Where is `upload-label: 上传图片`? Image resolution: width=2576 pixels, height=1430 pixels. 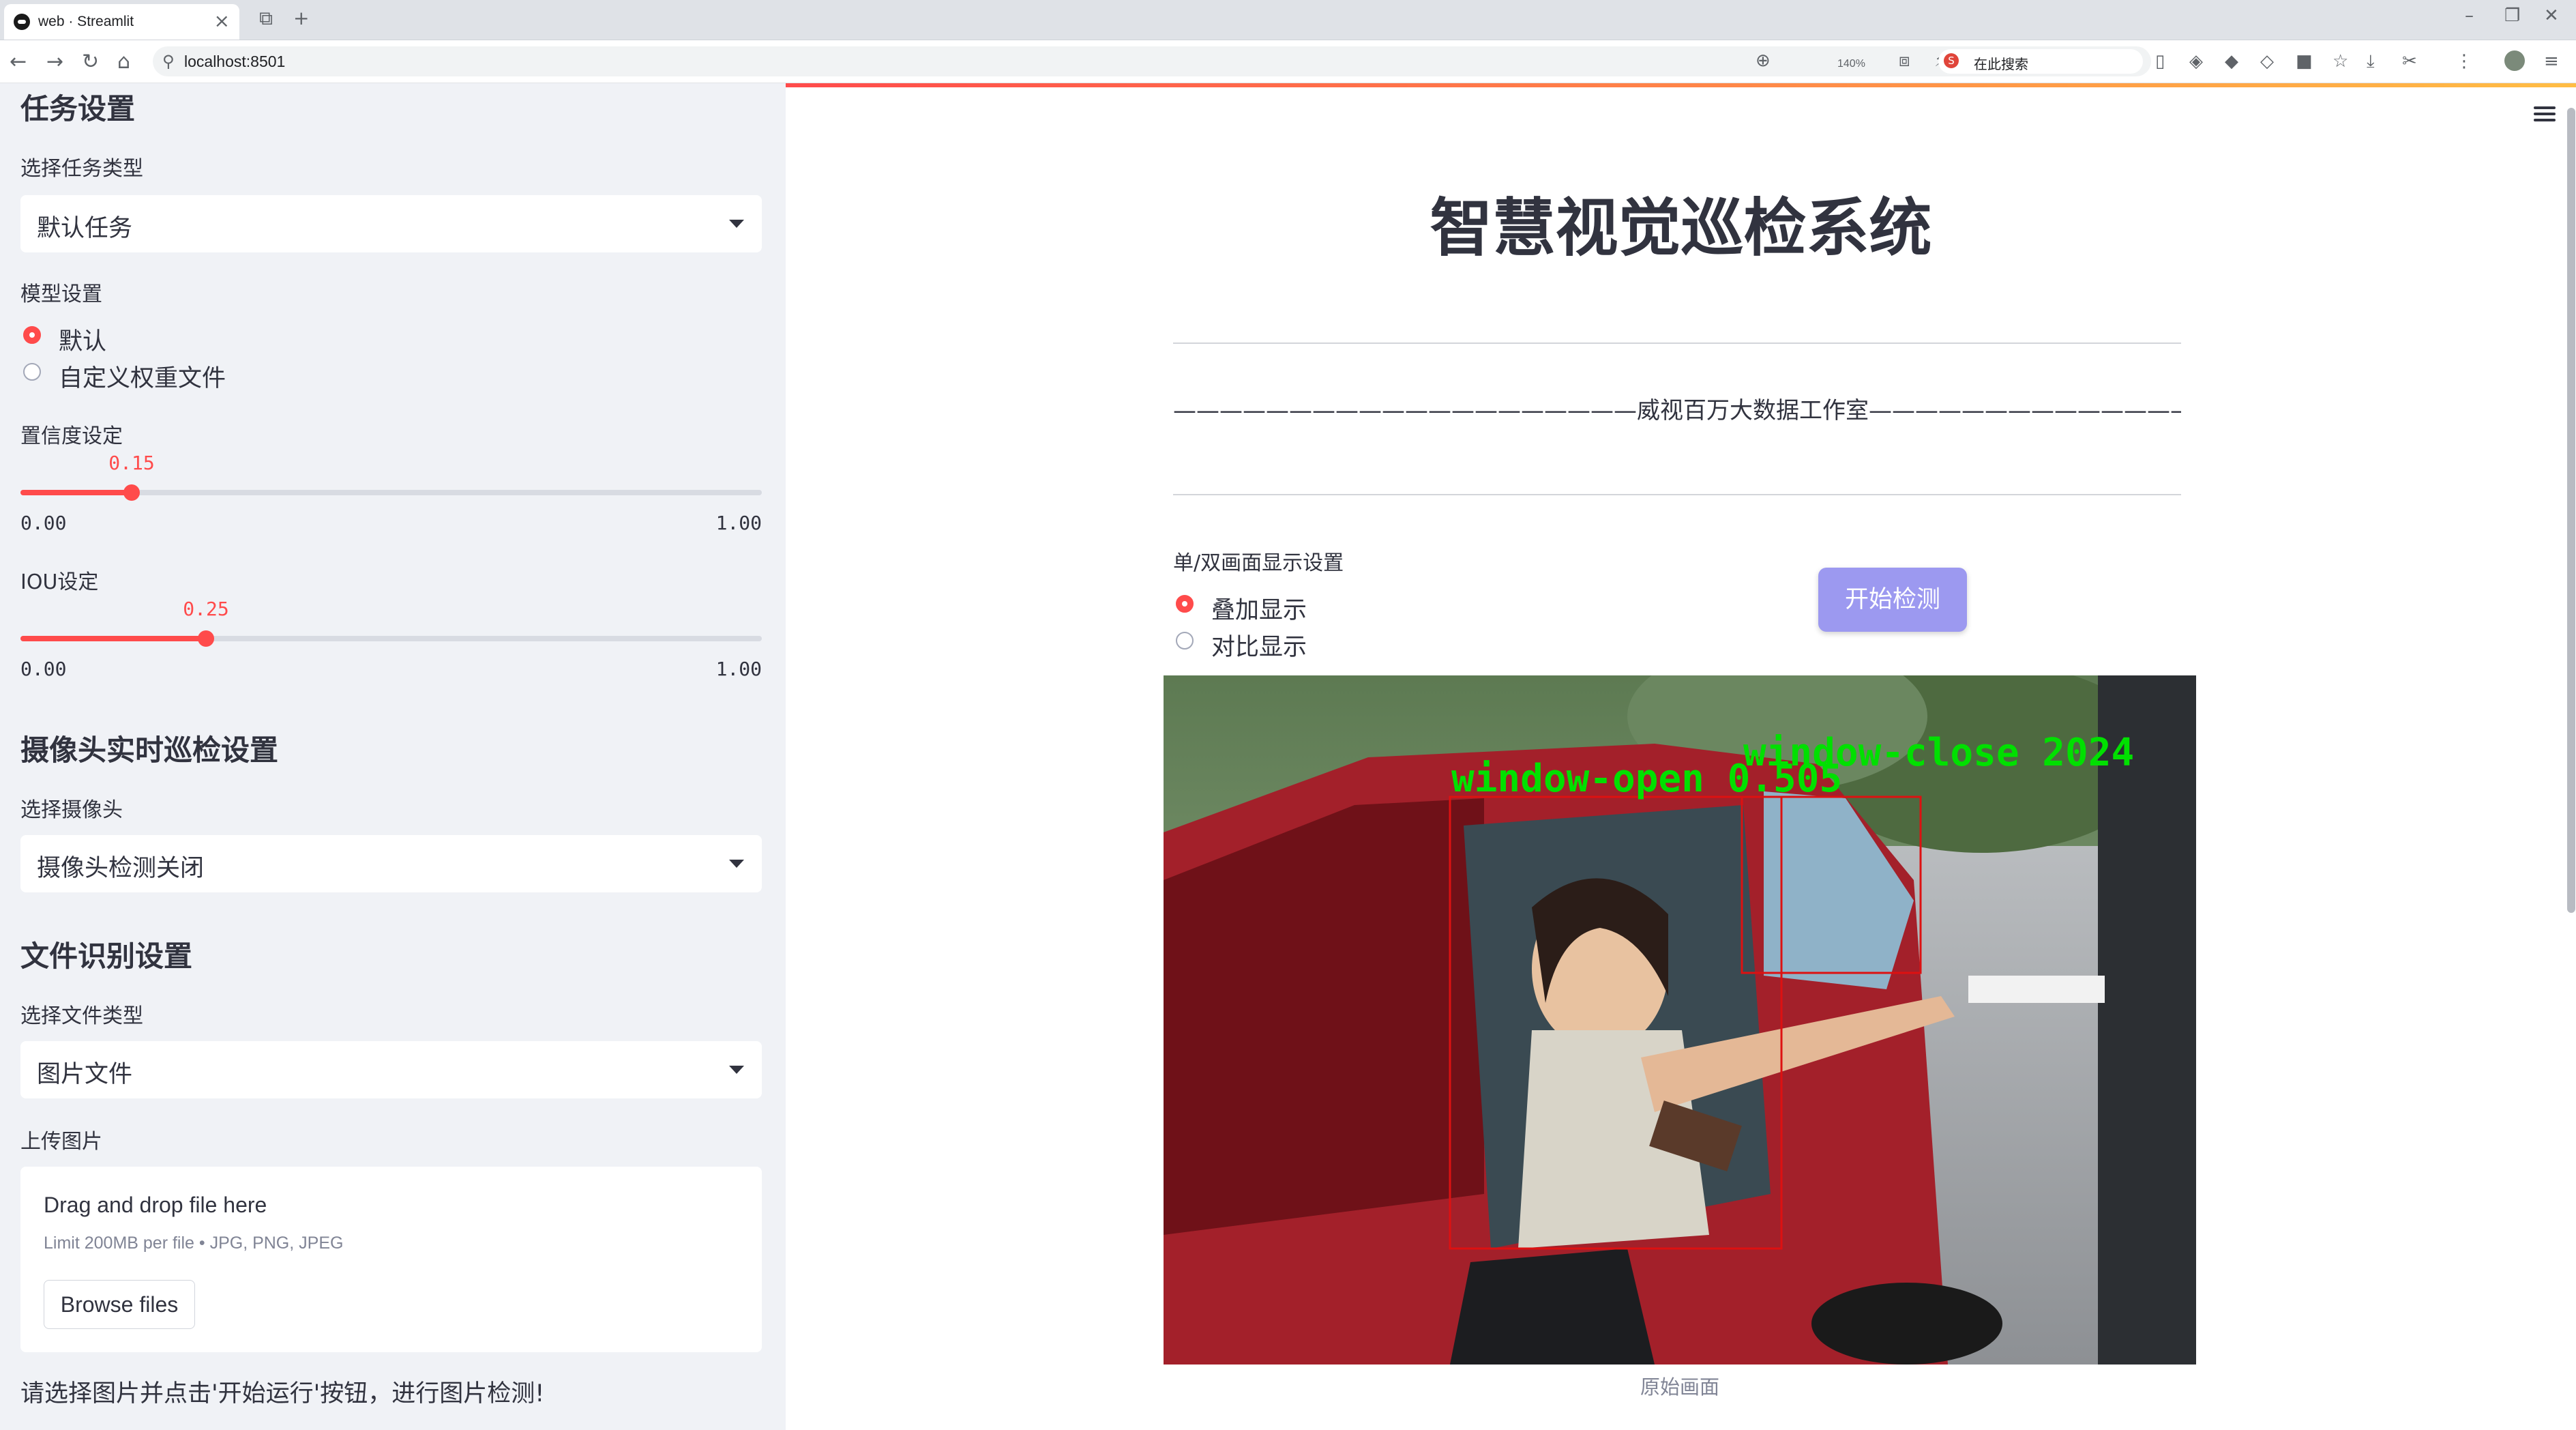
upload-label: 上传图片 is located at coordinates (61, 1142).